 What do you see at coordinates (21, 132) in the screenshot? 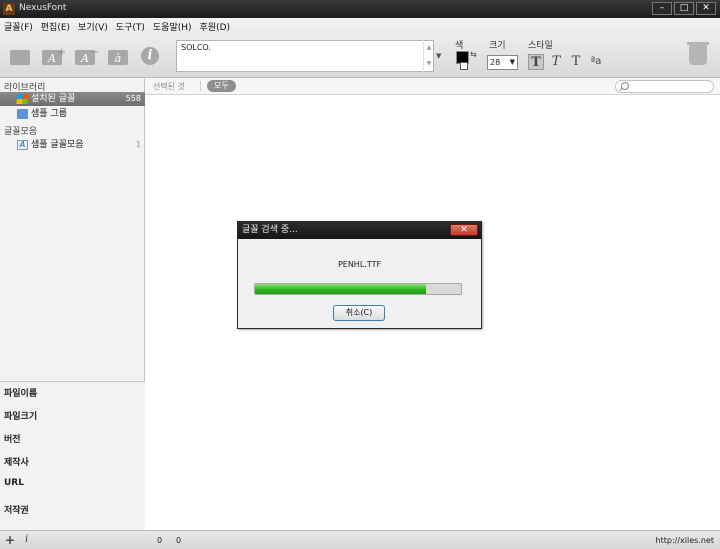
I see `collection-header: 글꼴모음` at bounding box center [21, 132].